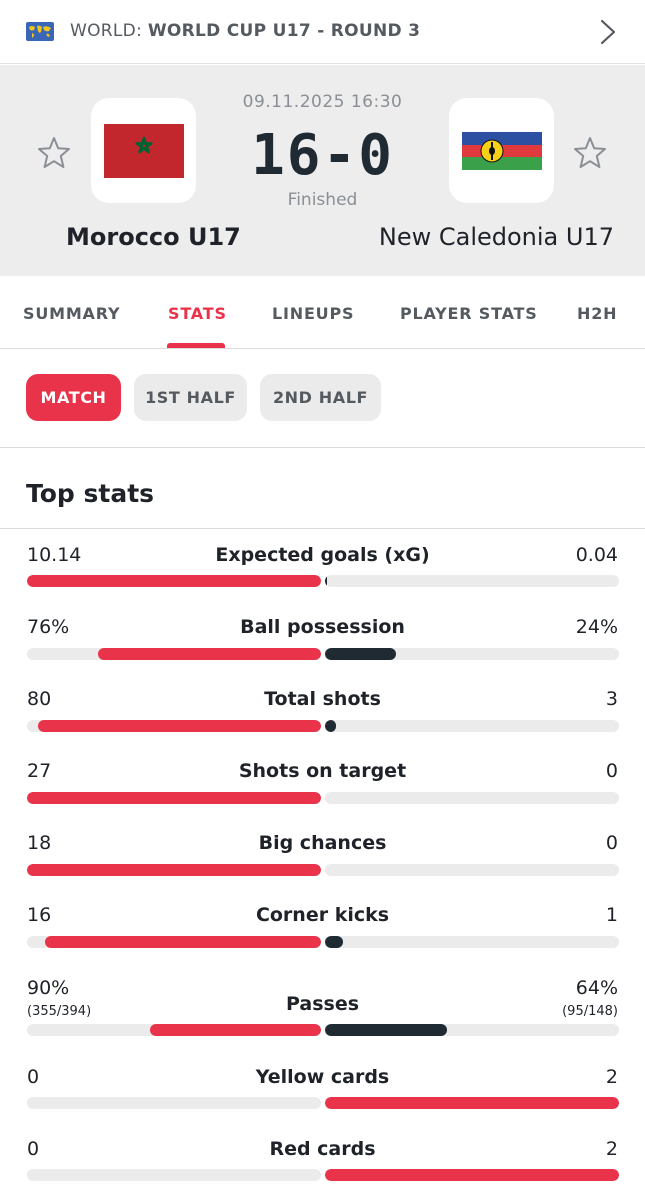 This screenshot has width=645, height=1200. I want to click on stat-away-value: 24%, so click(596, 627).